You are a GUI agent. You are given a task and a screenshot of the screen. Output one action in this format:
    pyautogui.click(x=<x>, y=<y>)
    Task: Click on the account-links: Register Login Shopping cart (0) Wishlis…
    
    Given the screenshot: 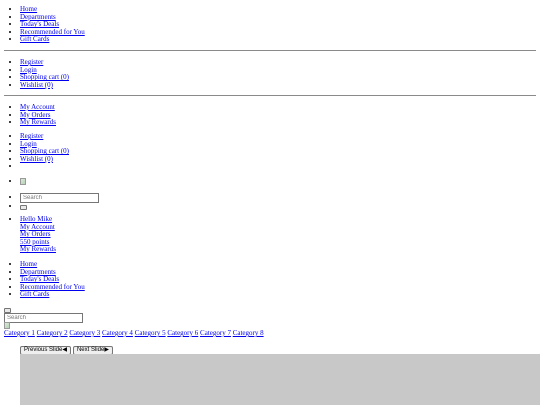 What is the action you would take?
    pyautogui.click(x=270, y=74)
    